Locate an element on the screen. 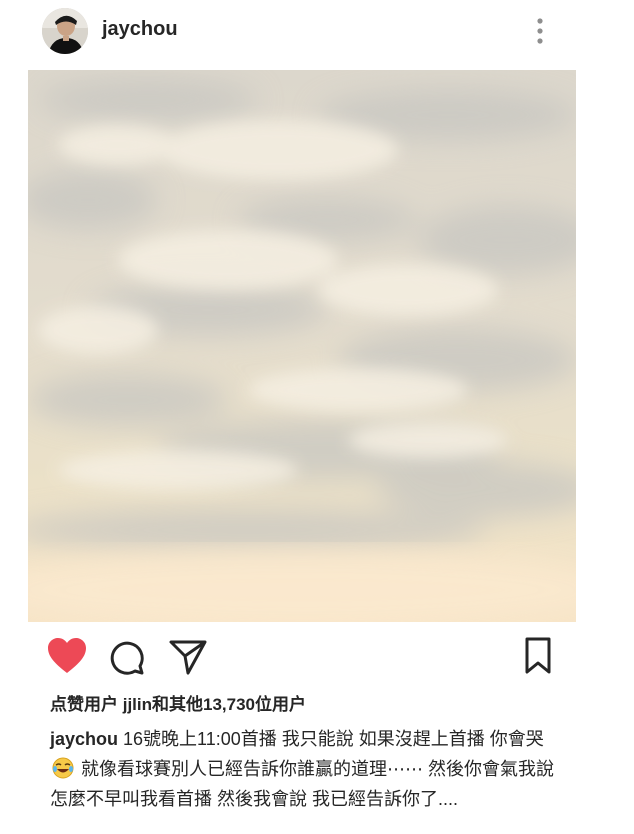 The width and height of the screenshot is (634, 834). post-actions is located at coordinates (317, 656).